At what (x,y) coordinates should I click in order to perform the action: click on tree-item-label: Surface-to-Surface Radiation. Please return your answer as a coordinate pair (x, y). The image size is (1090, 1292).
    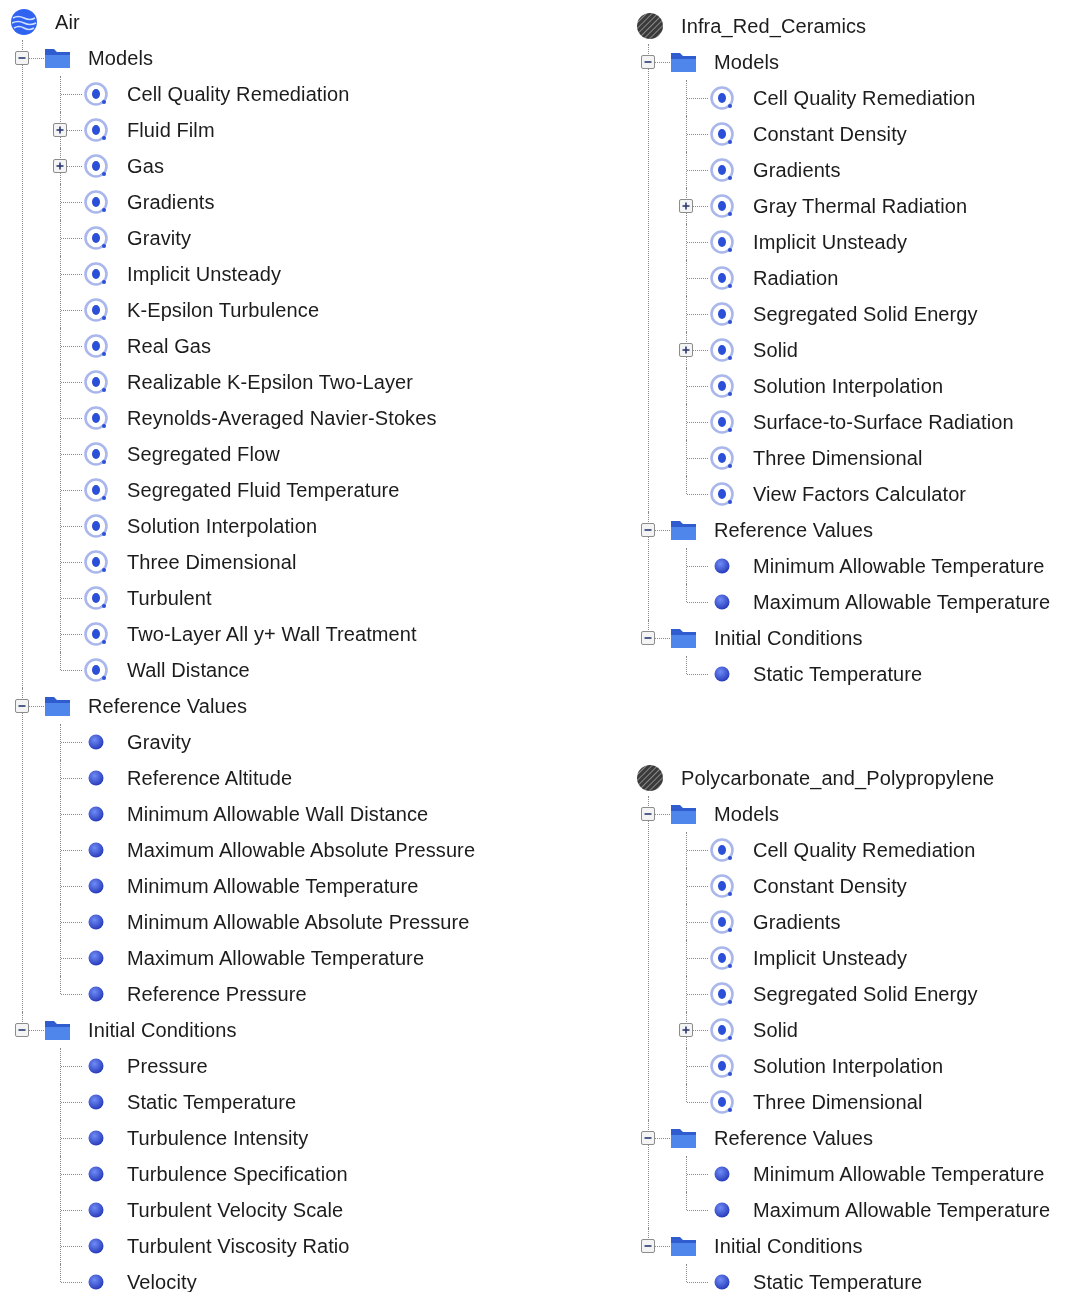
    Looking at the image, I should click on (883, 422).